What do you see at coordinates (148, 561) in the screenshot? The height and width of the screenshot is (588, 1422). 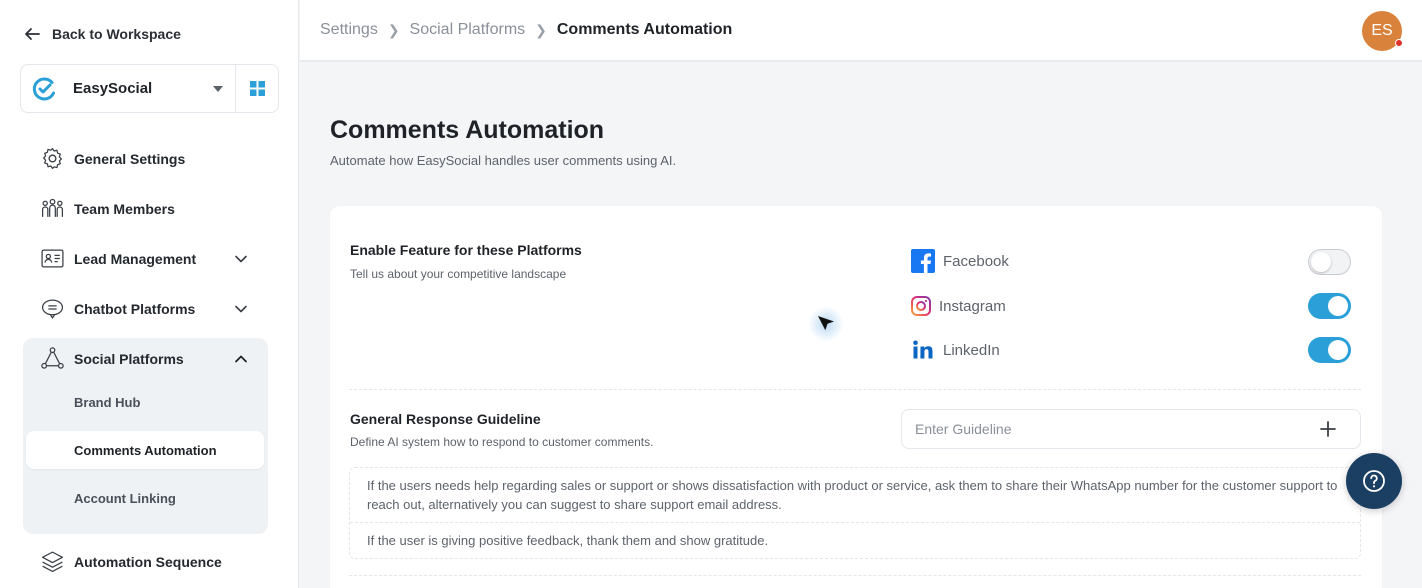 I see `sidebar-item-label: Automation Sequence` at bounding box center [148, 561].